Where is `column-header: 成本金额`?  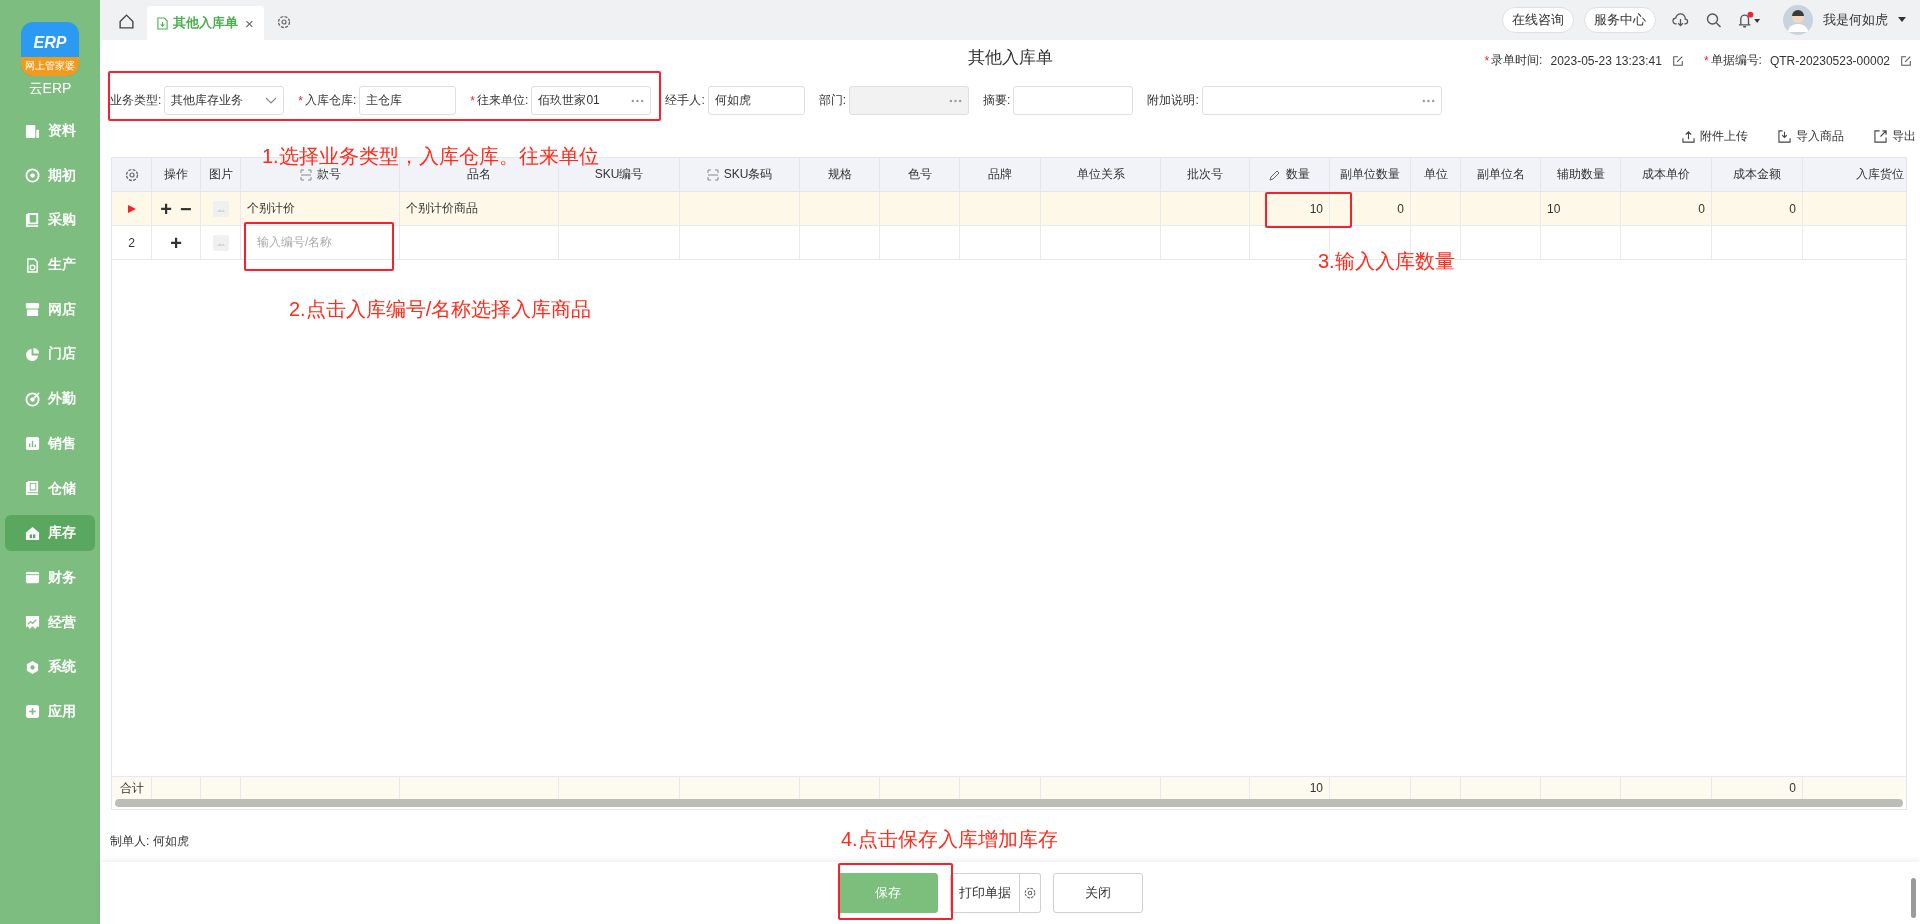 column-header: 成本金额 is located at coordinates (1757, 174).